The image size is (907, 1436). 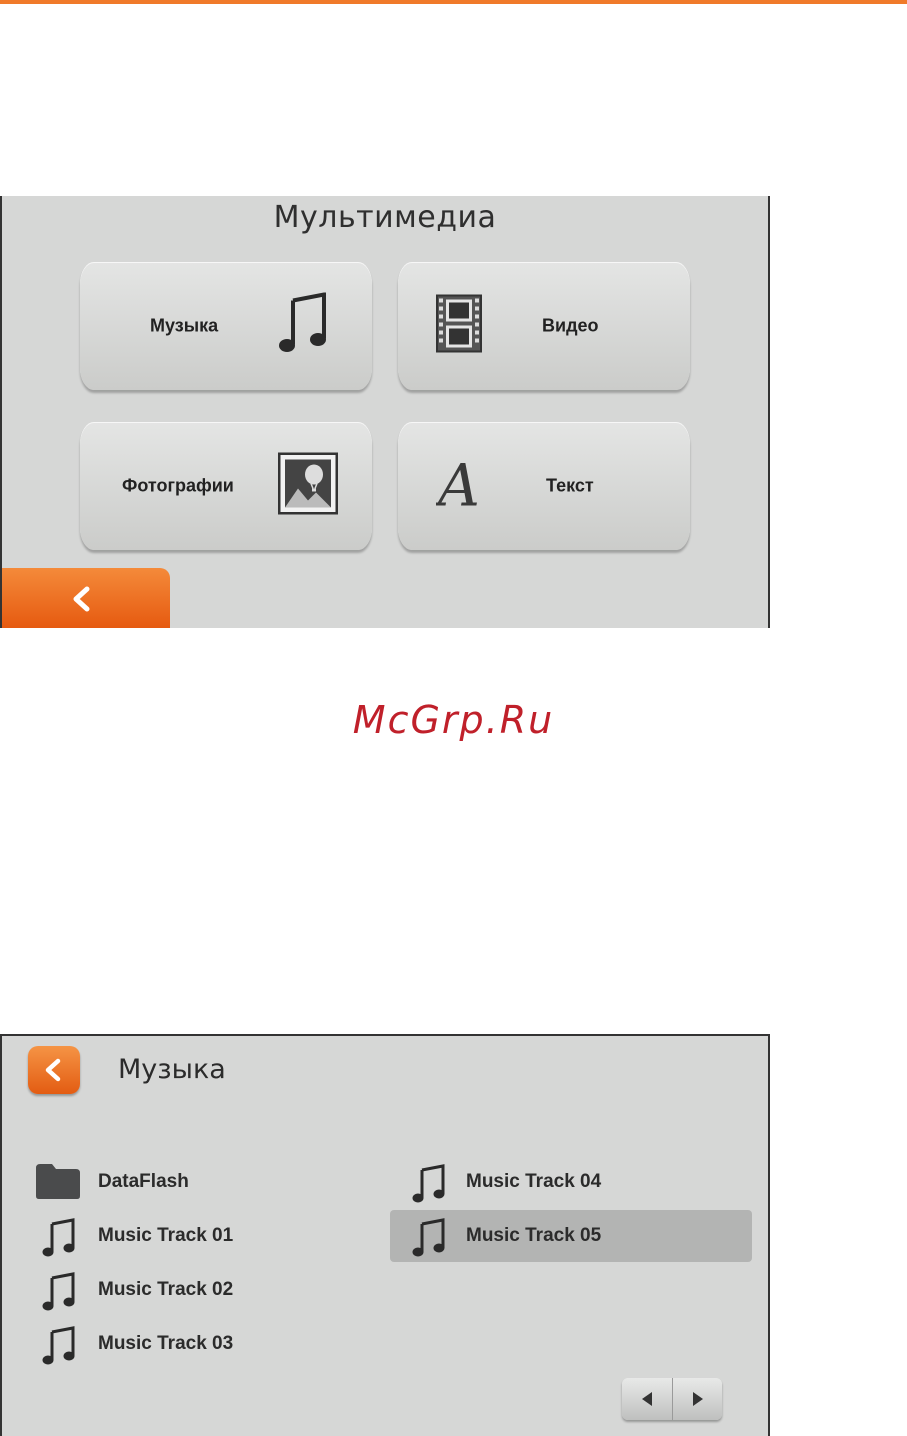 I want to click on list-item: Music Track 03, so click(x=200, y=1344).